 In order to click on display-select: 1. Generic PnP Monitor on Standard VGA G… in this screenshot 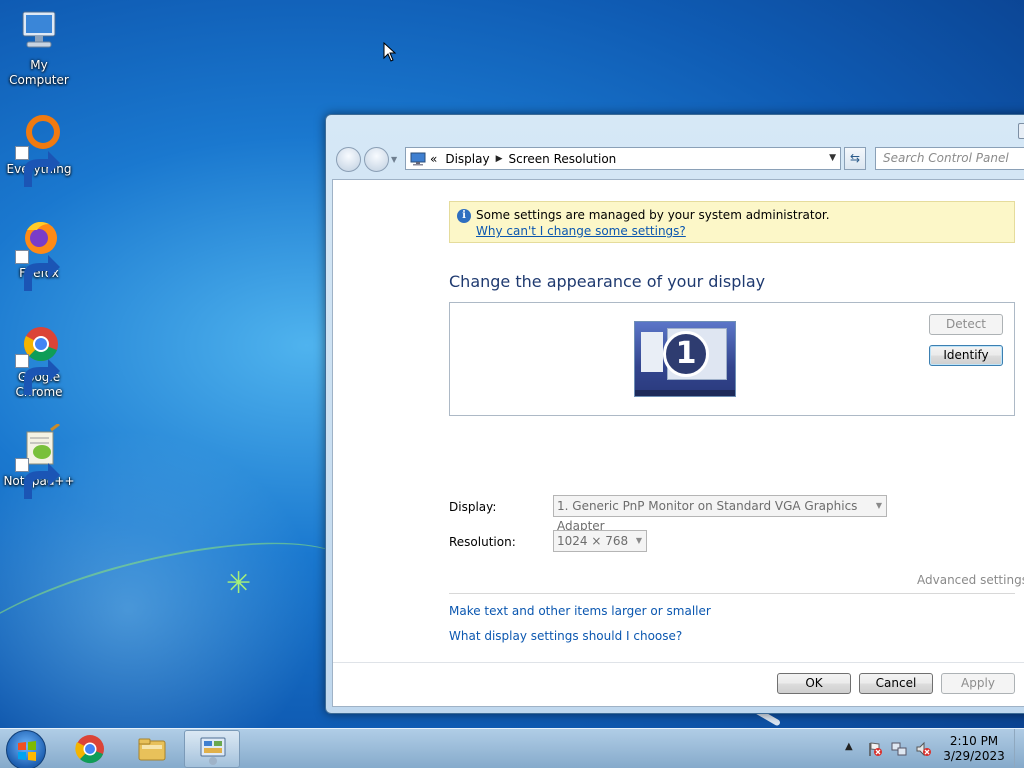, I will do `click(720, 514)`.